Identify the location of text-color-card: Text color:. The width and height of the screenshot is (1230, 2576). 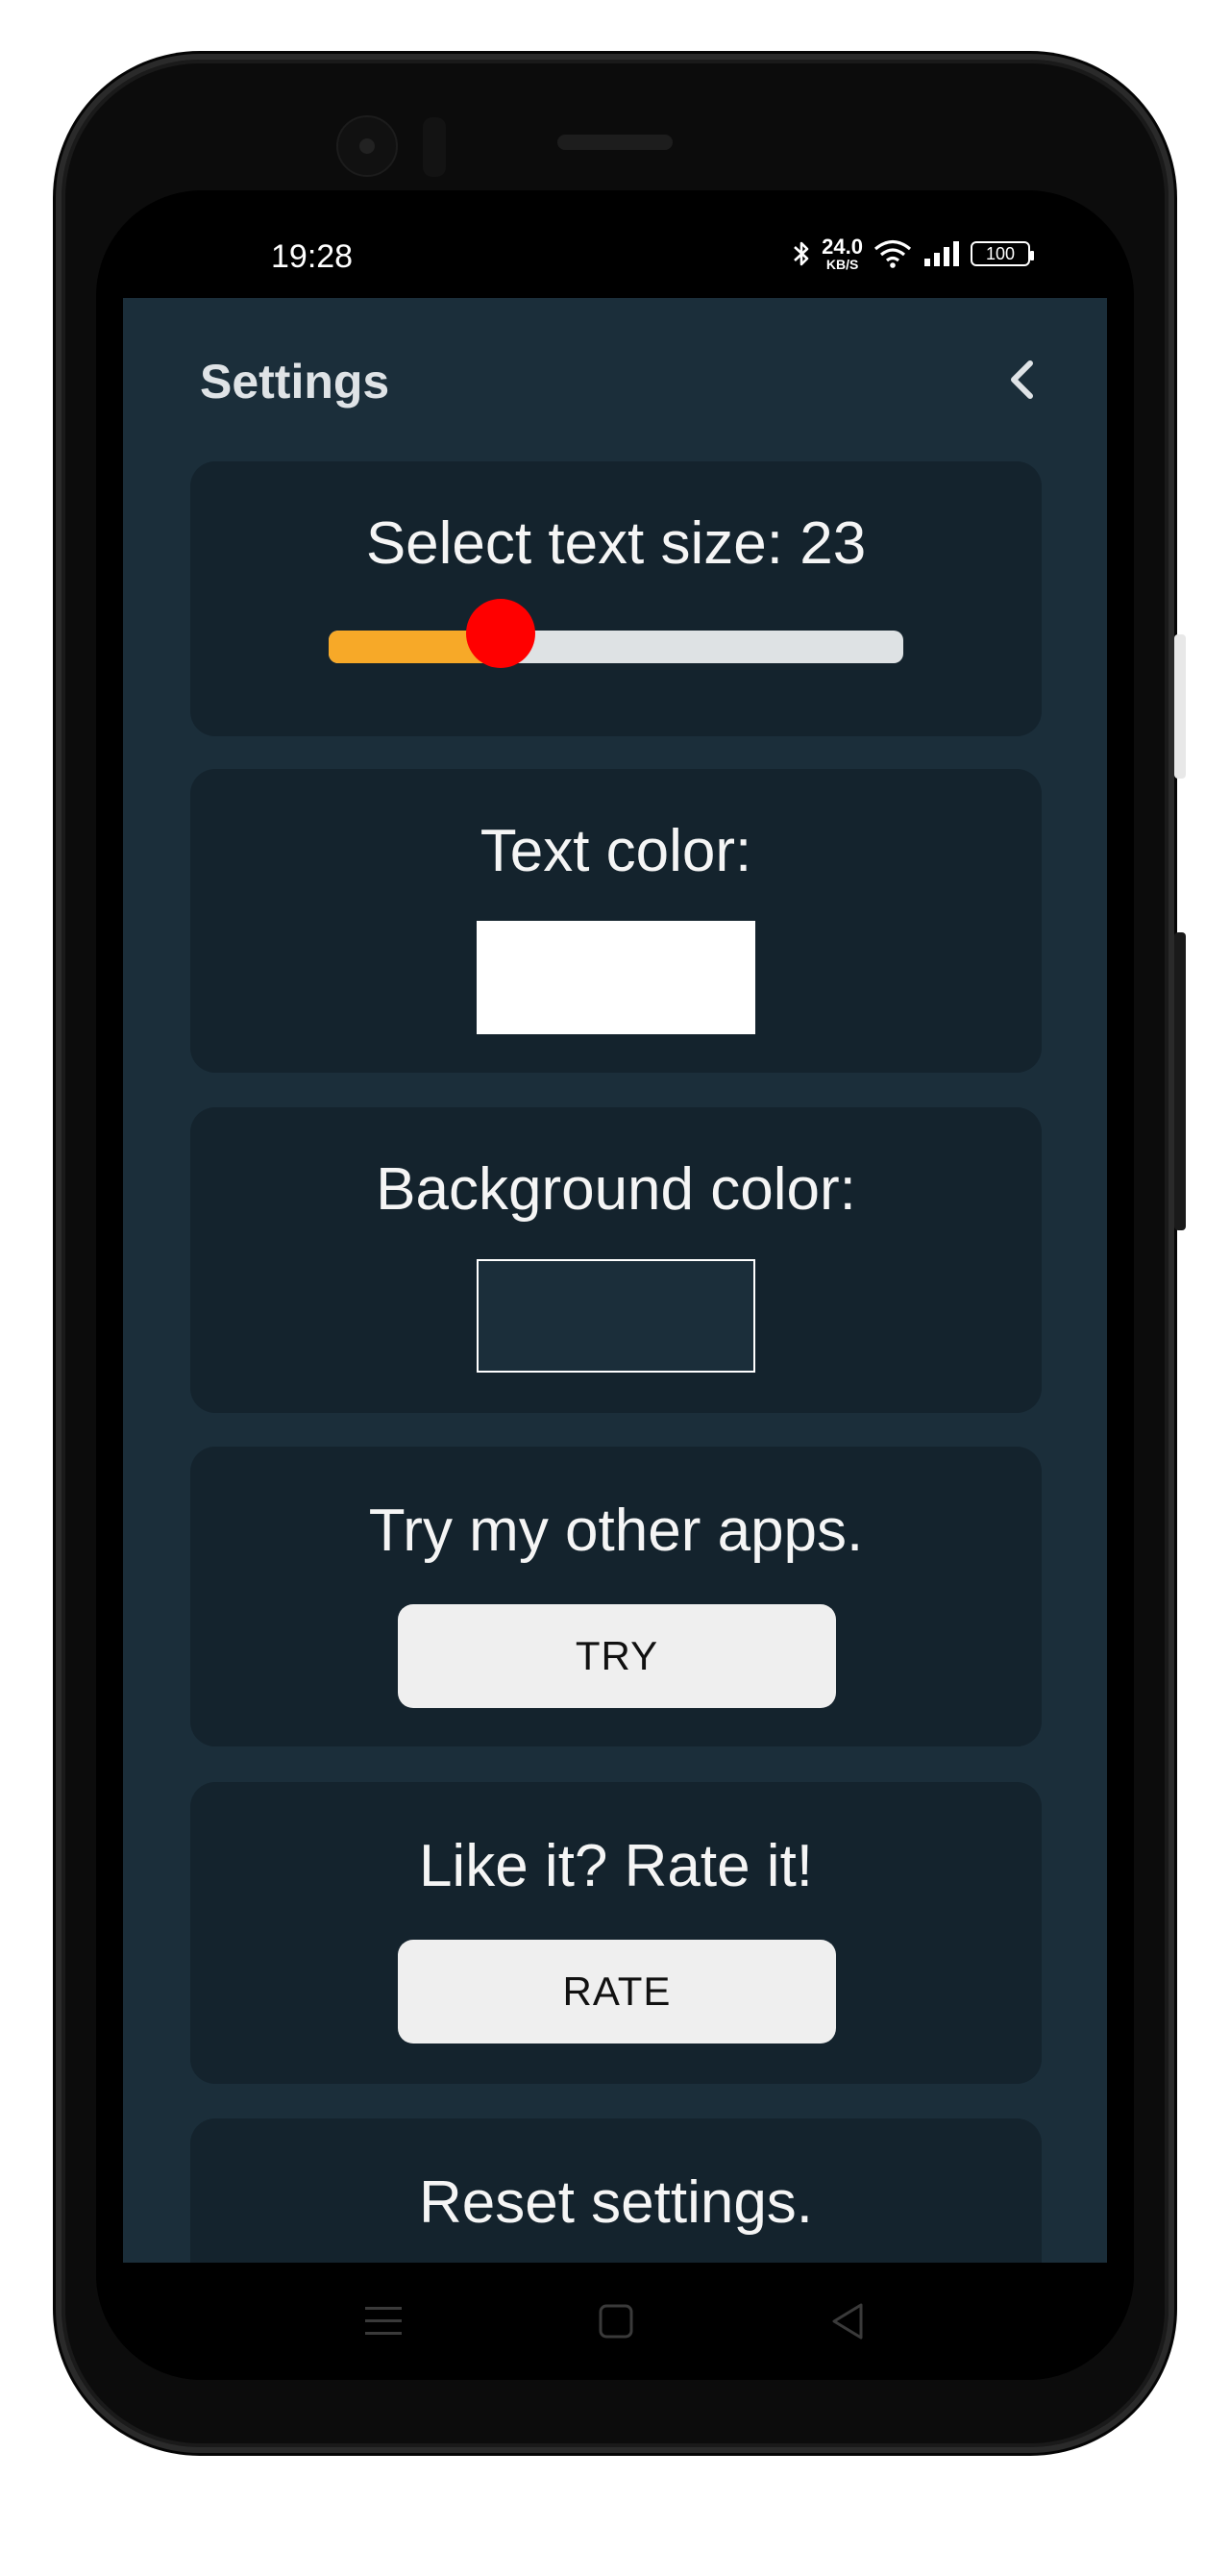
(616, 921).